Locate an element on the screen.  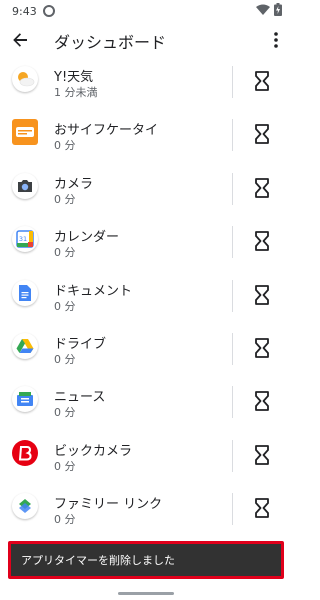
app-usage: 1 分未満 is located at coordinates (76, 92).